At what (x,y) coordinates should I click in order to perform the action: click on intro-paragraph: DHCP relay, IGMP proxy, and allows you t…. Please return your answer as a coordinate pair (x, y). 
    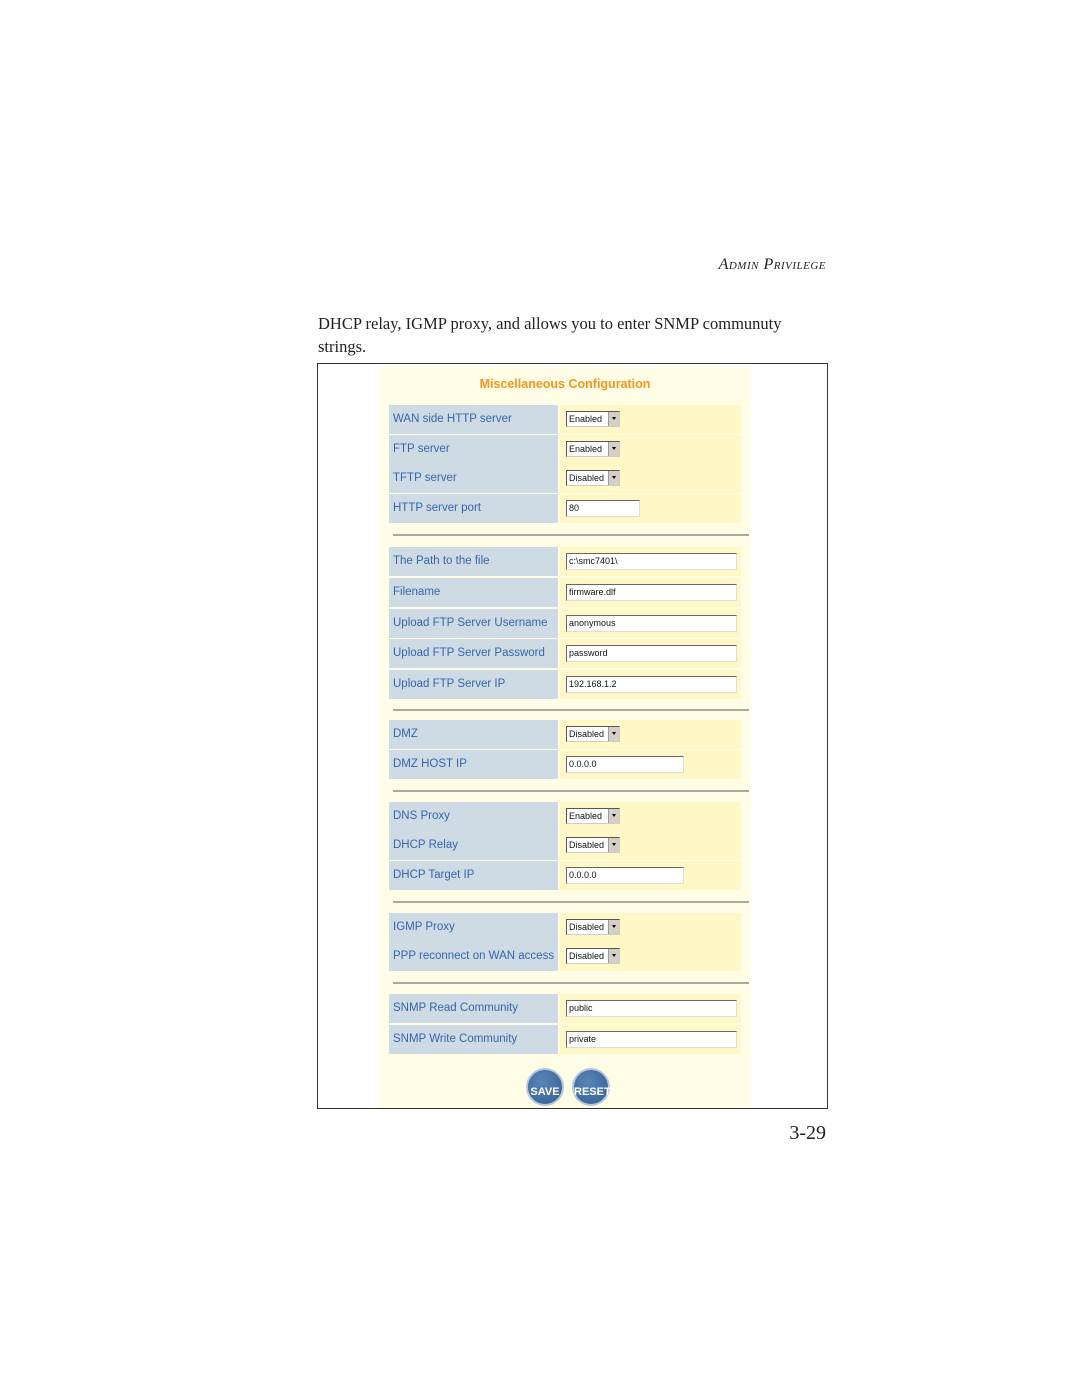
    Looking at the image, I should click on (550, 335).